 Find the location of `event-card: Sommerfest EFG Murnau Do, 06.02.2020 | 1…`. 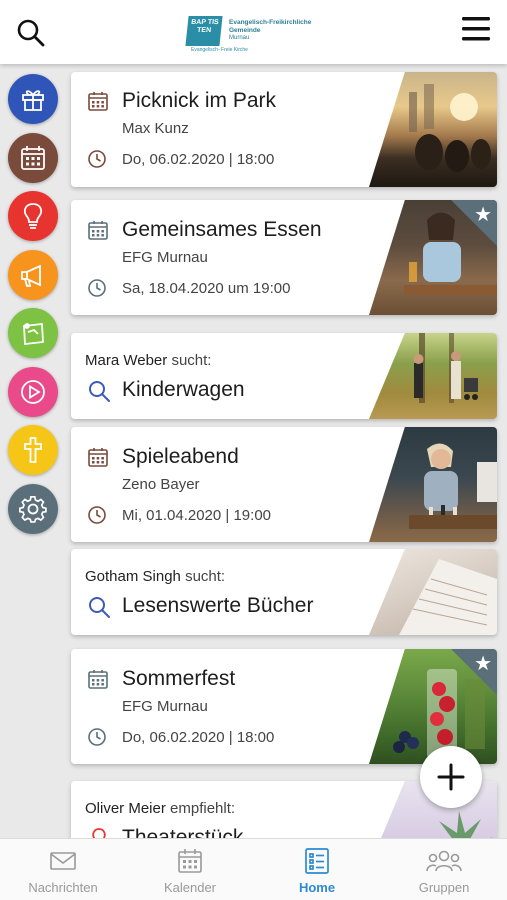

event-card: Sommerfest EFG Murnau Do, 06.02.2020 | 1… is located at coordinates (284, 706).